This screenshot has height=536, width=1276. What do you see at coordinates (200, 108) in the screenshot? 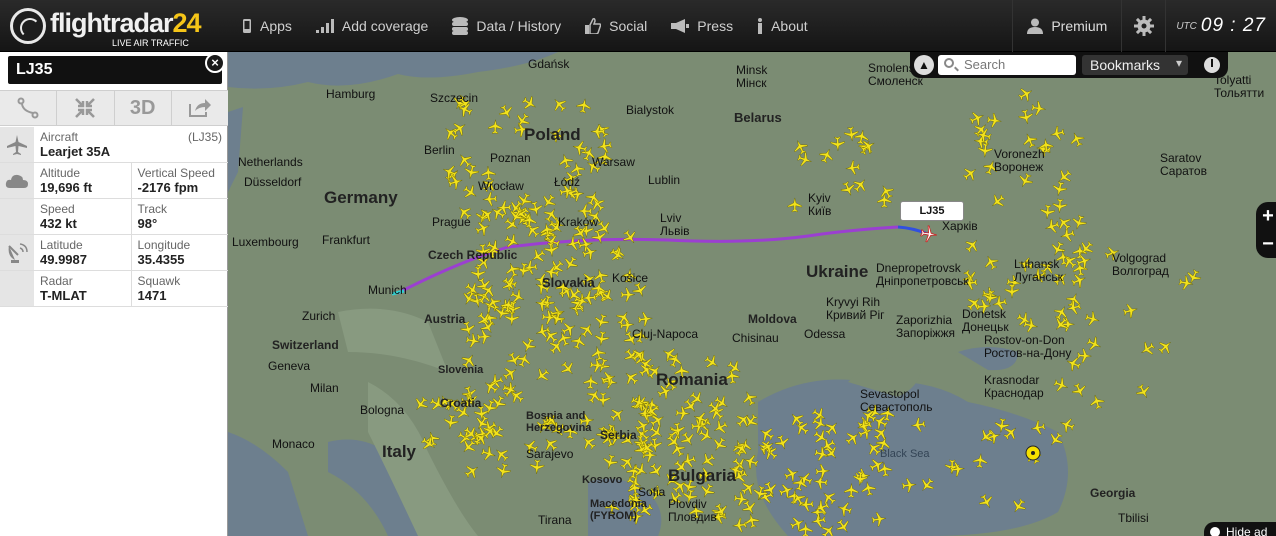
I see `share-button` at bounding box center [200, 108].